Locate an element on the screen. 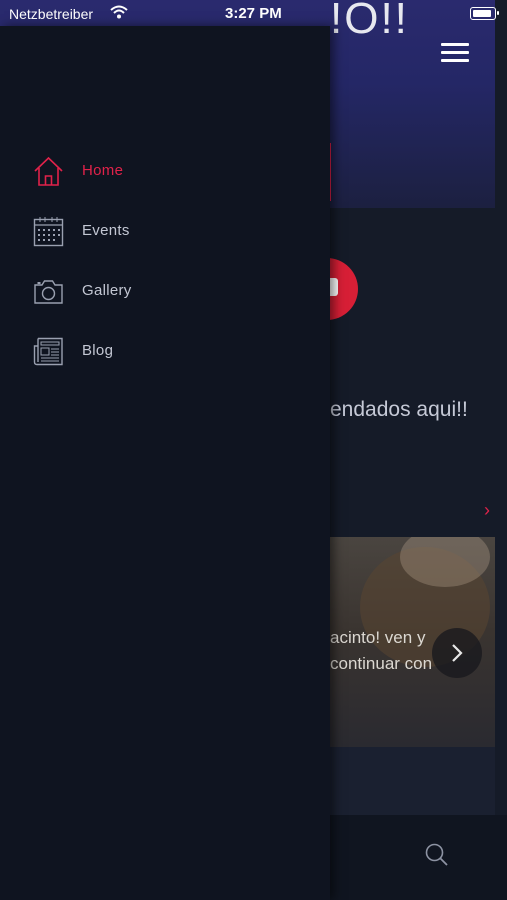 The image size is (507, 900). home-icon is located at coordinates (48, 171).